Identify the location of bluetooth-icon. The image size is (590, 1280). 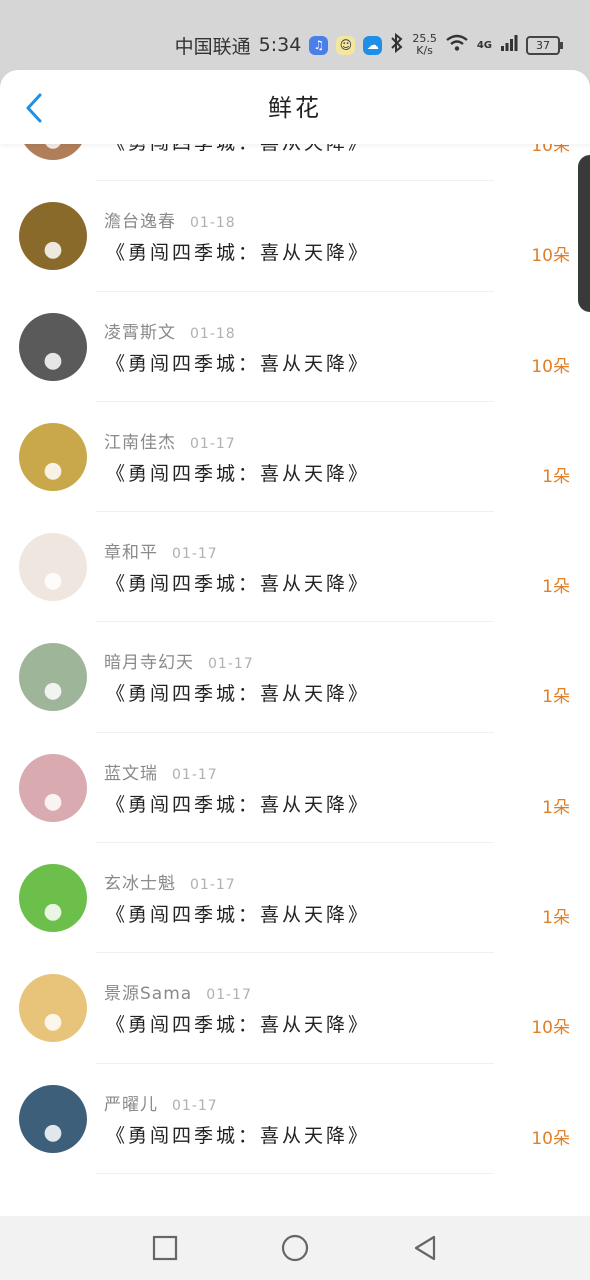
(397, 45).